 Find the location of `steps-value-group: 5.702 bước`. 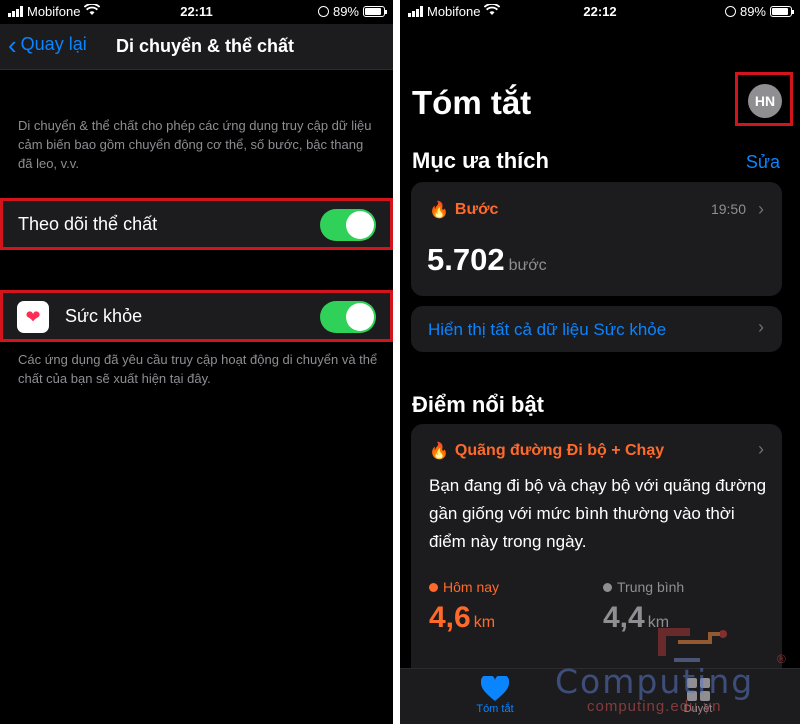

steps-value-group: 5.702 bước is located at coordinates (487, 260).